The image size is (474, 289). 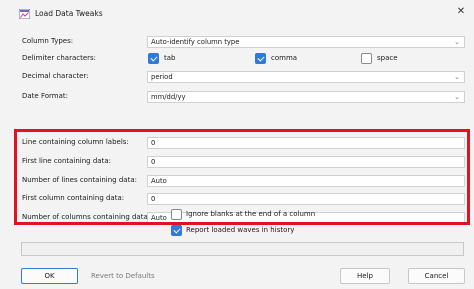 What do you see at coordinates (170, 58) in the screenshot?
I see `tab-checkbox-label: tab` at bounding box center [170, 58].